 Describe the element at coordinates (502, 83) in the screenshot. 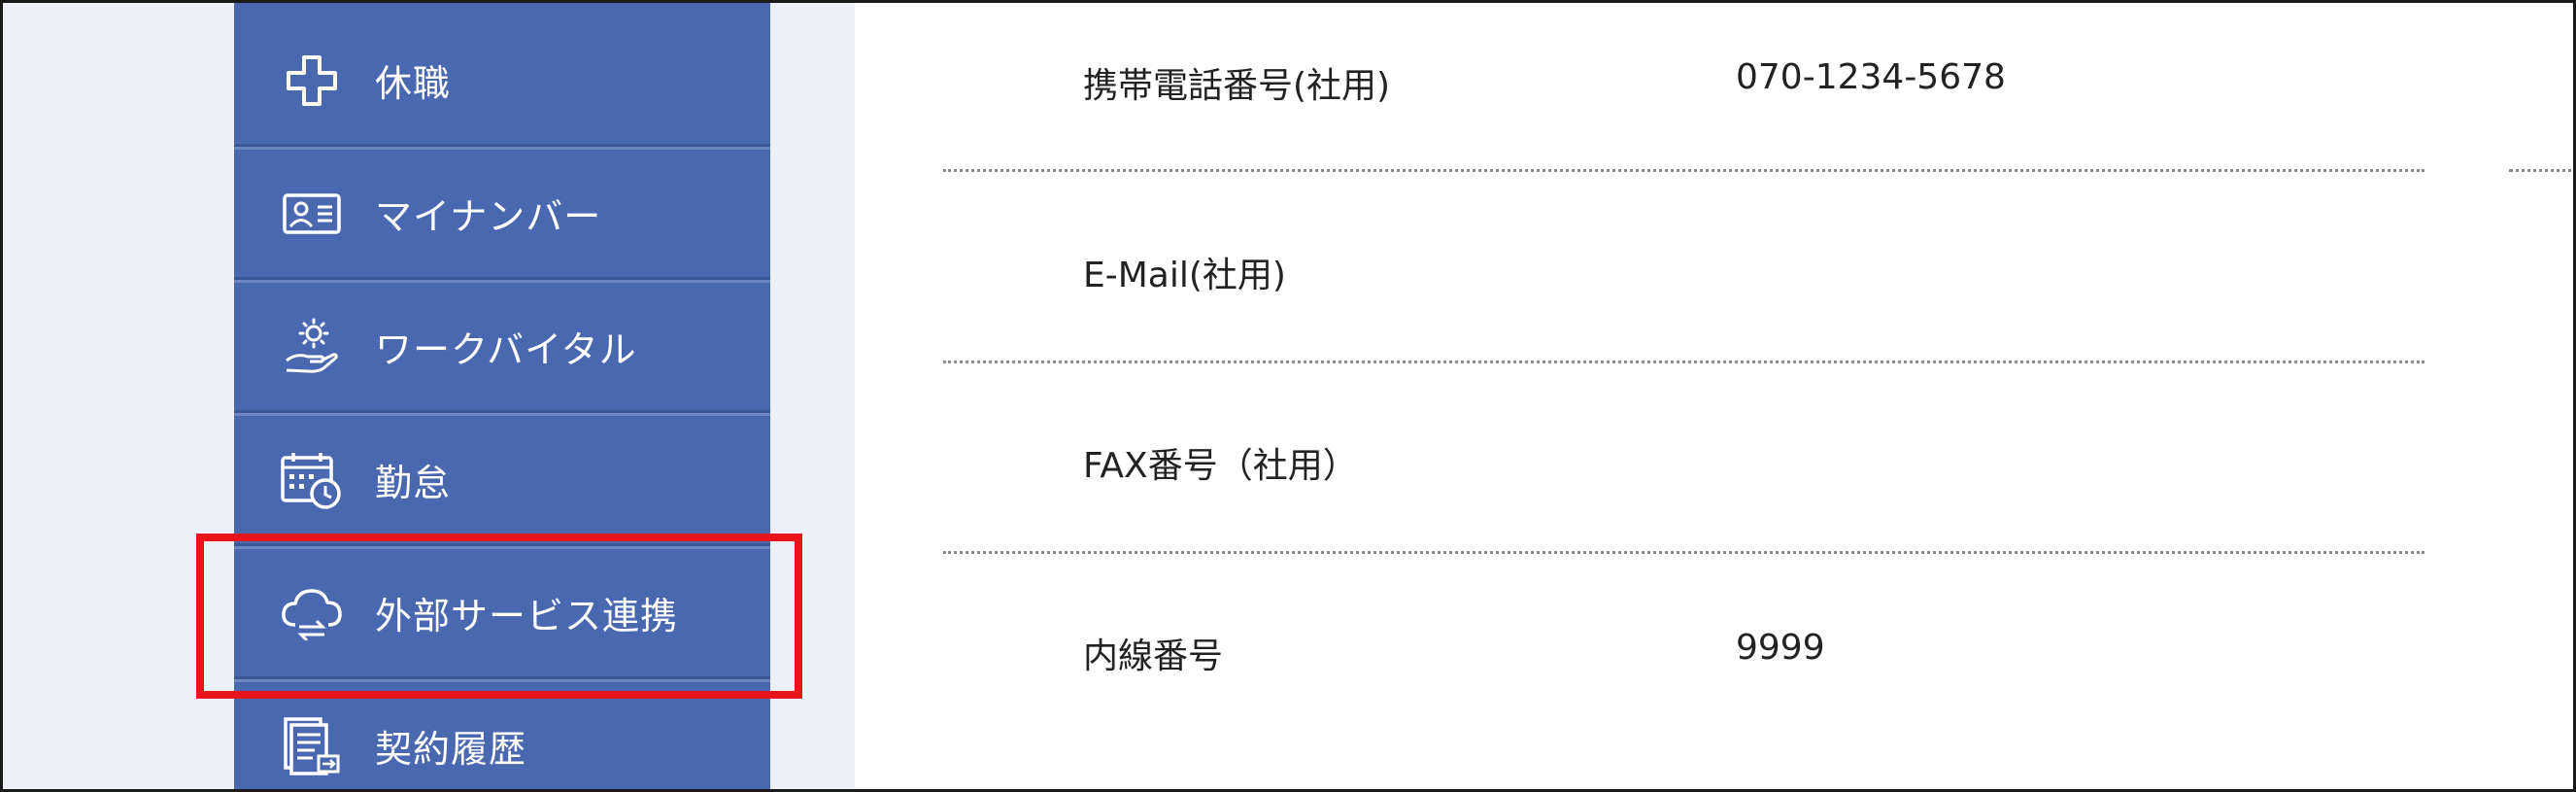

I see `sidebar-item-leave: 休職` at that location.